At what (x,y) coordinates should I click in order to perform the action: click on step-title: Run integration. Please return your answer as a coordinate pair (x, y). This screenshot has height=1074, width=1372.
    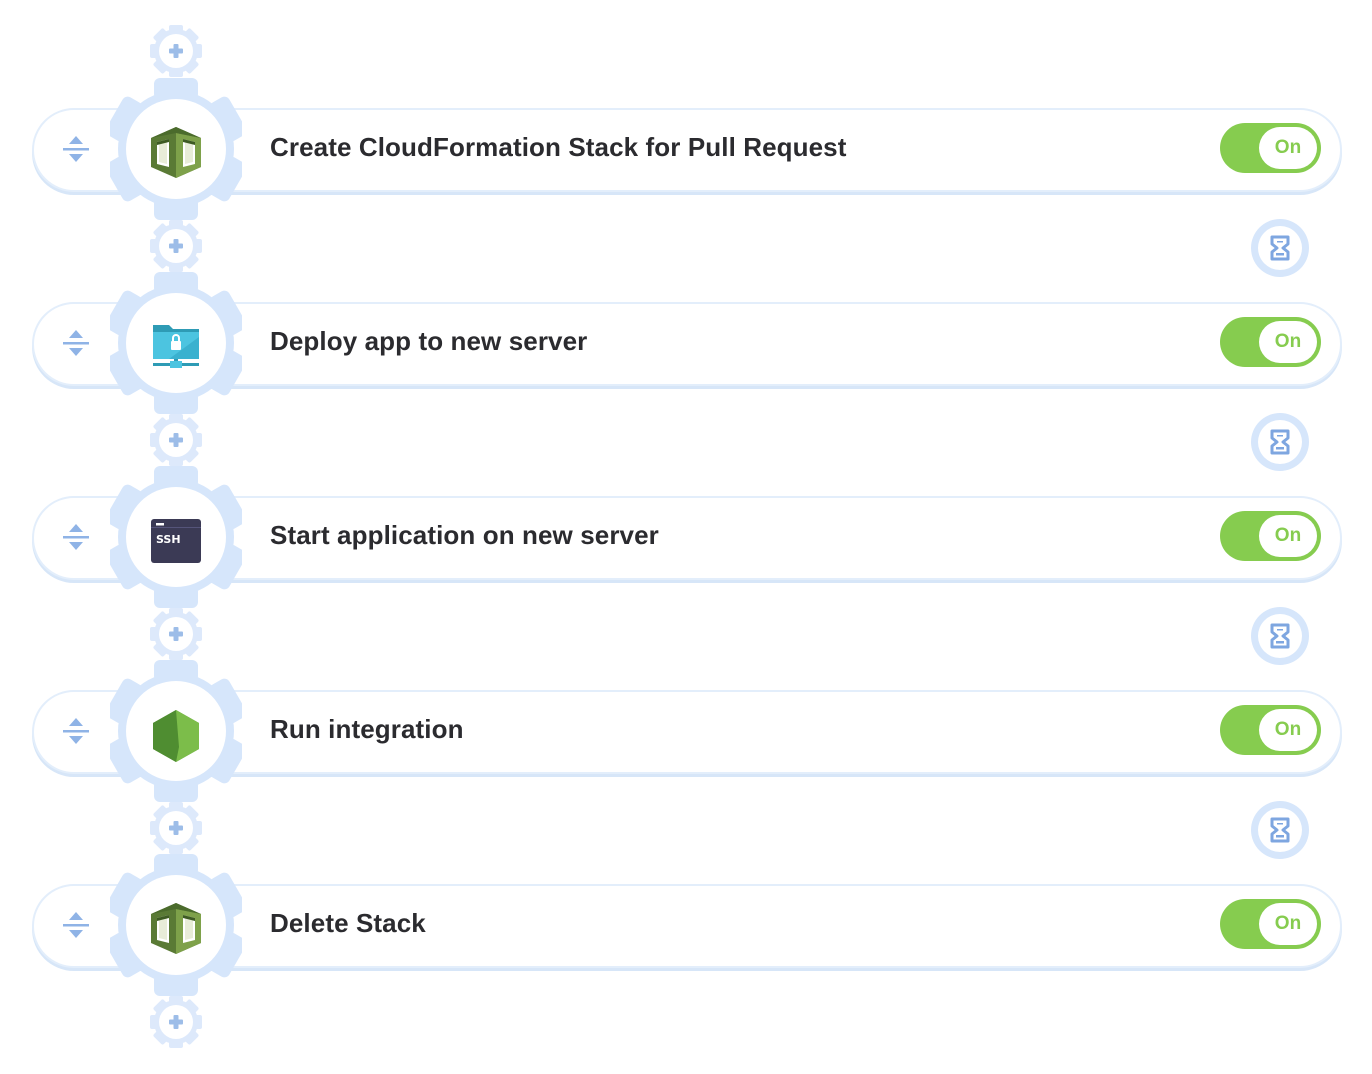
    Looking at the image, I should click on (367, 729).